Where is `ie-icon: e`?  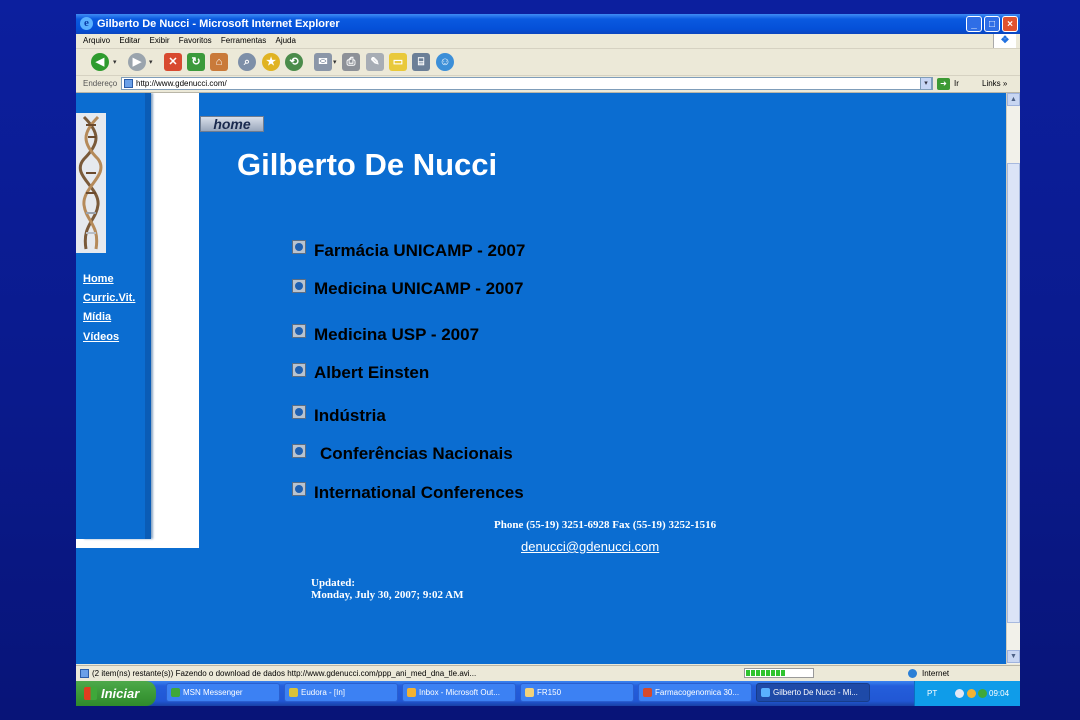
ie-icon: e is located at coordinates (86, 23).